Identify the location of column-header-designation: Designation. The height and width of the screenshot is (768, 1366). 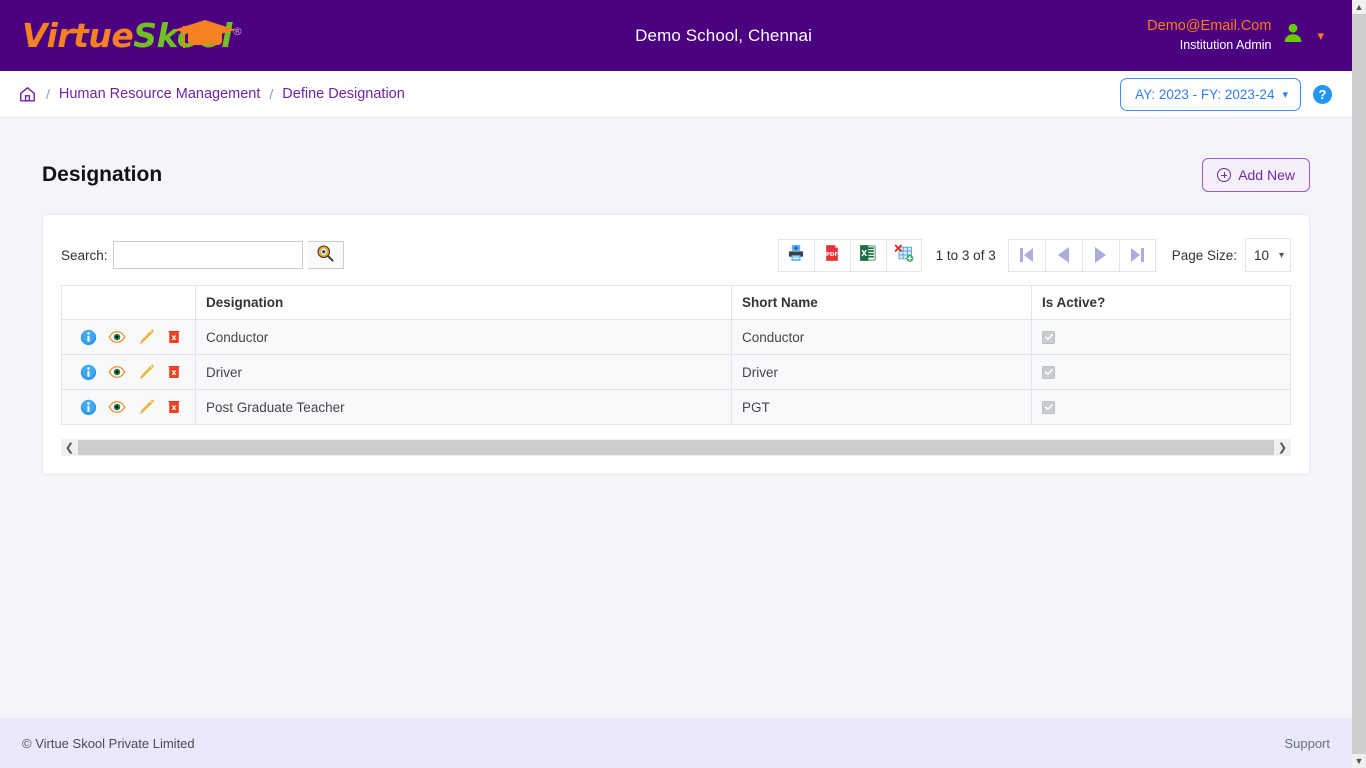
(463, 302).